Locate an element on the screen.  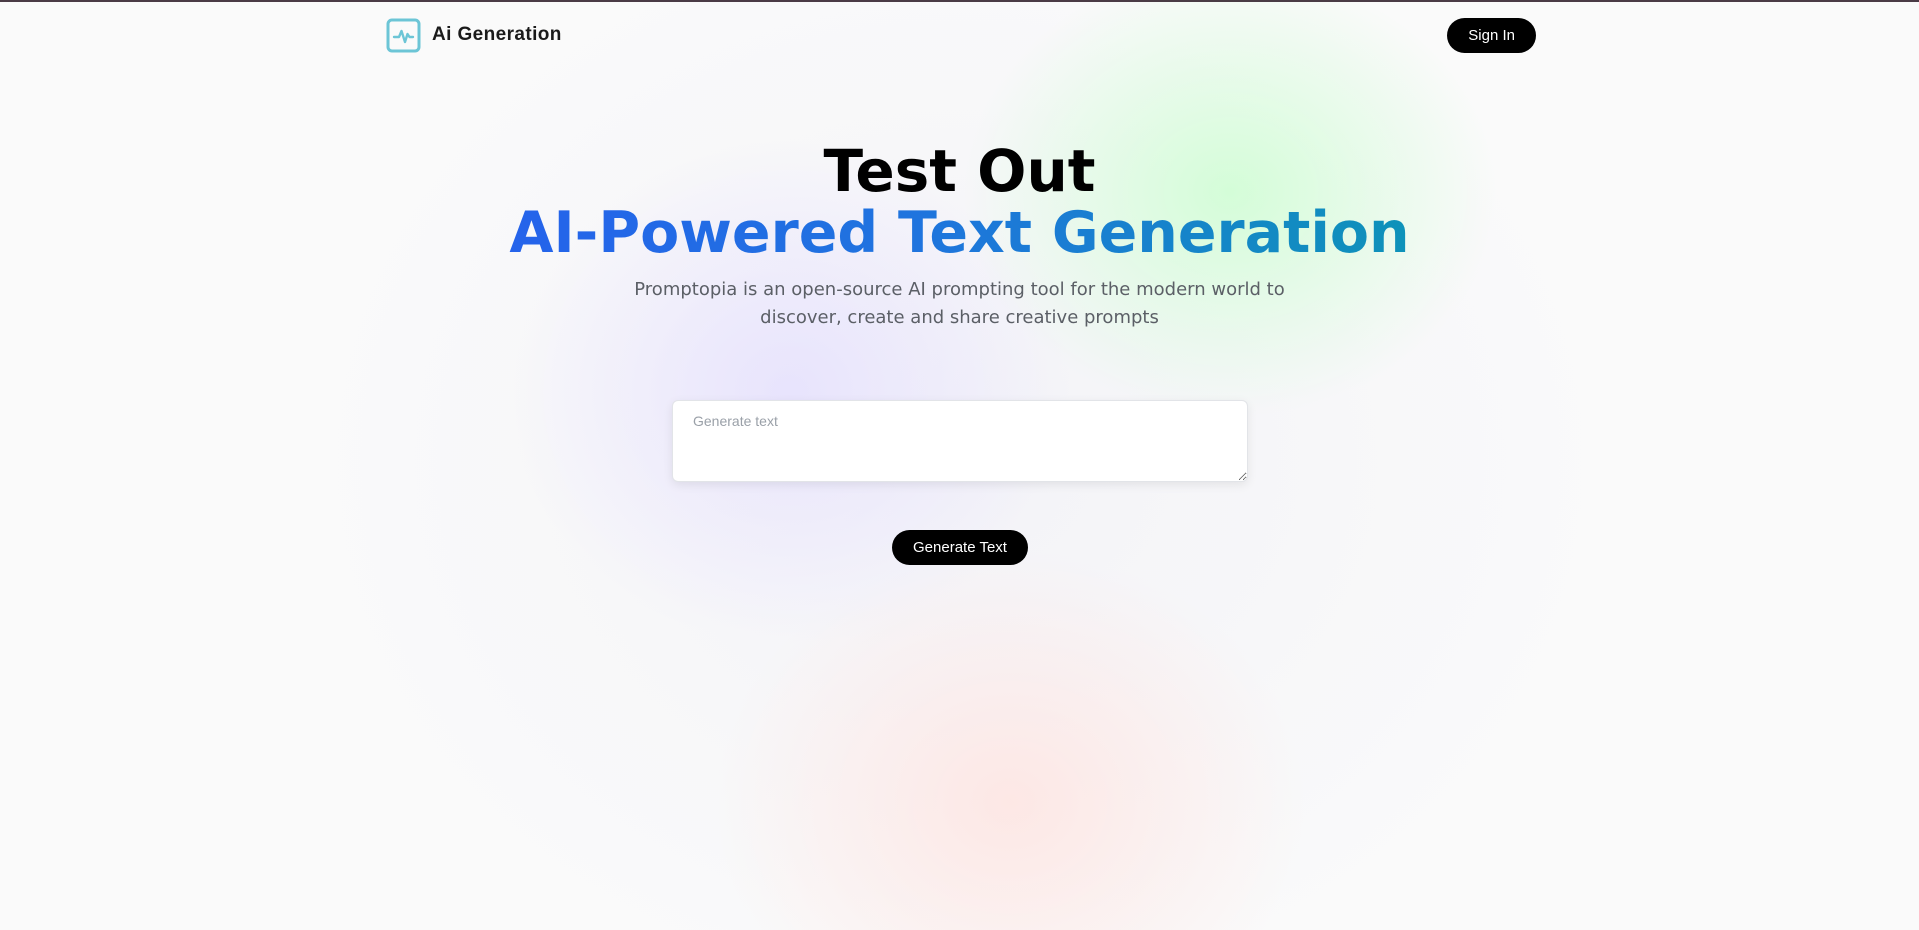
title-line-1: Test Out is located at coordinates (959, 171).